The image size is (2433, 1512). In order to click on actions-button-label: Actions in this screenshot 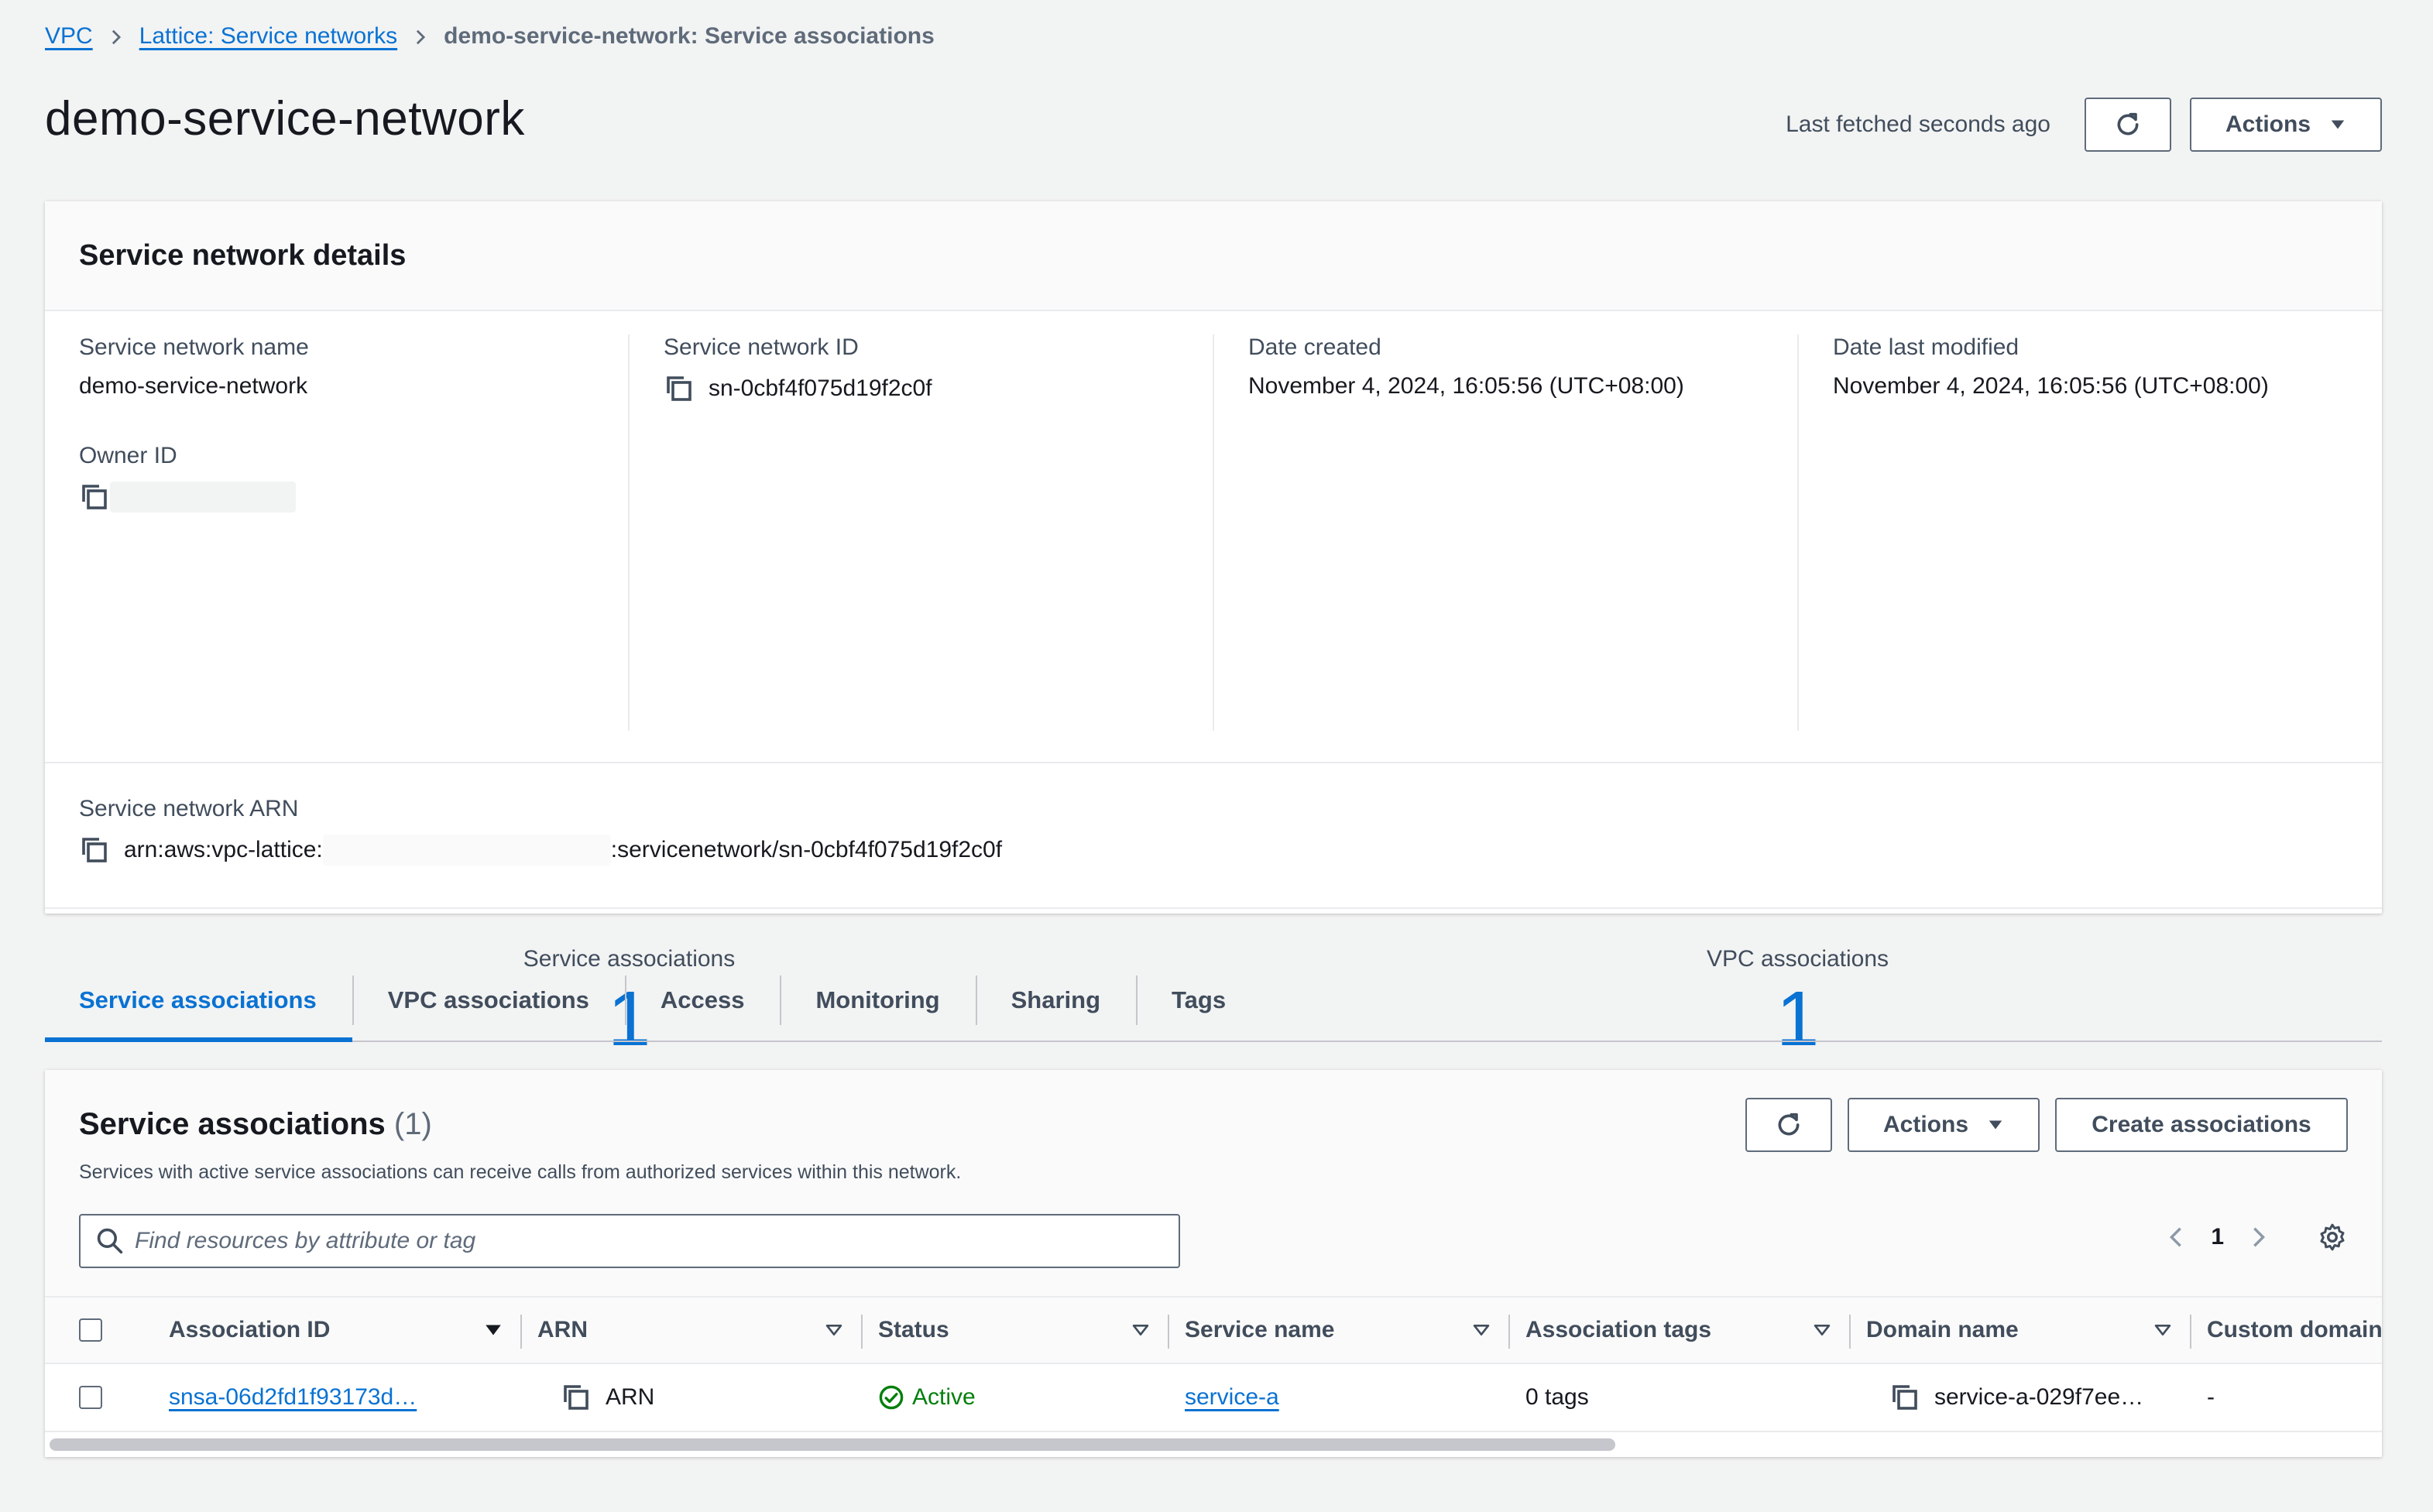, I will do `click(2268, 124)`.